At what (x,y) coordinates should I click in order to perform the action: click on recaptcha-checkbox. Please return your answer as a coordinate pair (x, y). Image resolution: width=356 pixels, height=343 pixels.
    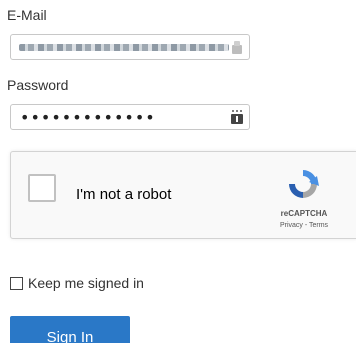
    Looking at the image, I should click on (42, 188).